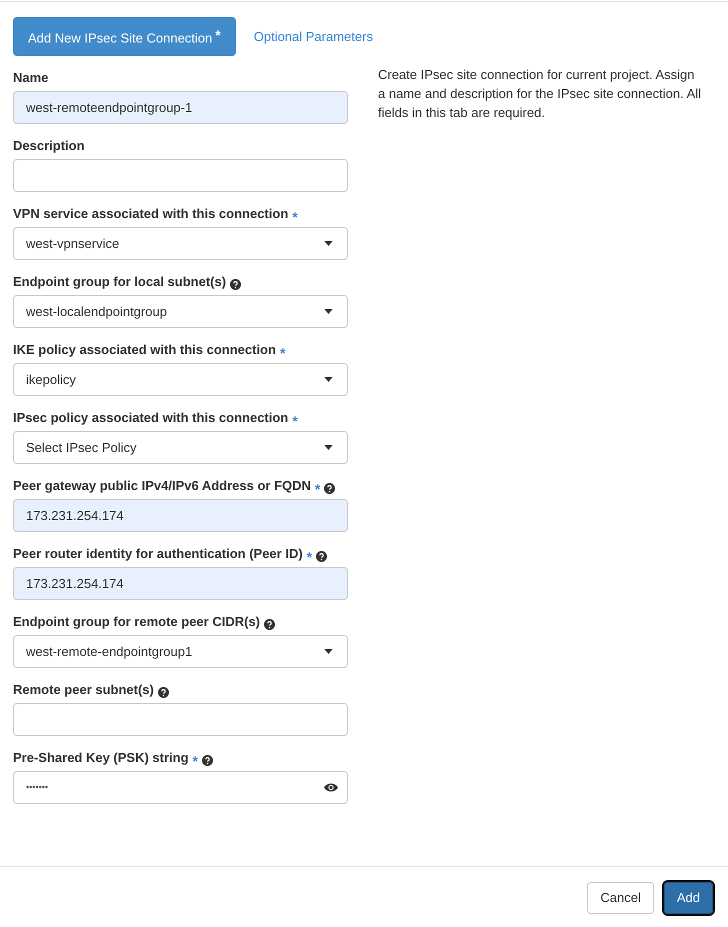 This screenshot has width=728, height=927. What do you see at coordinates (331, 787) in the screenshot?
I see `eye-icon` at bounding box center [331, 787].